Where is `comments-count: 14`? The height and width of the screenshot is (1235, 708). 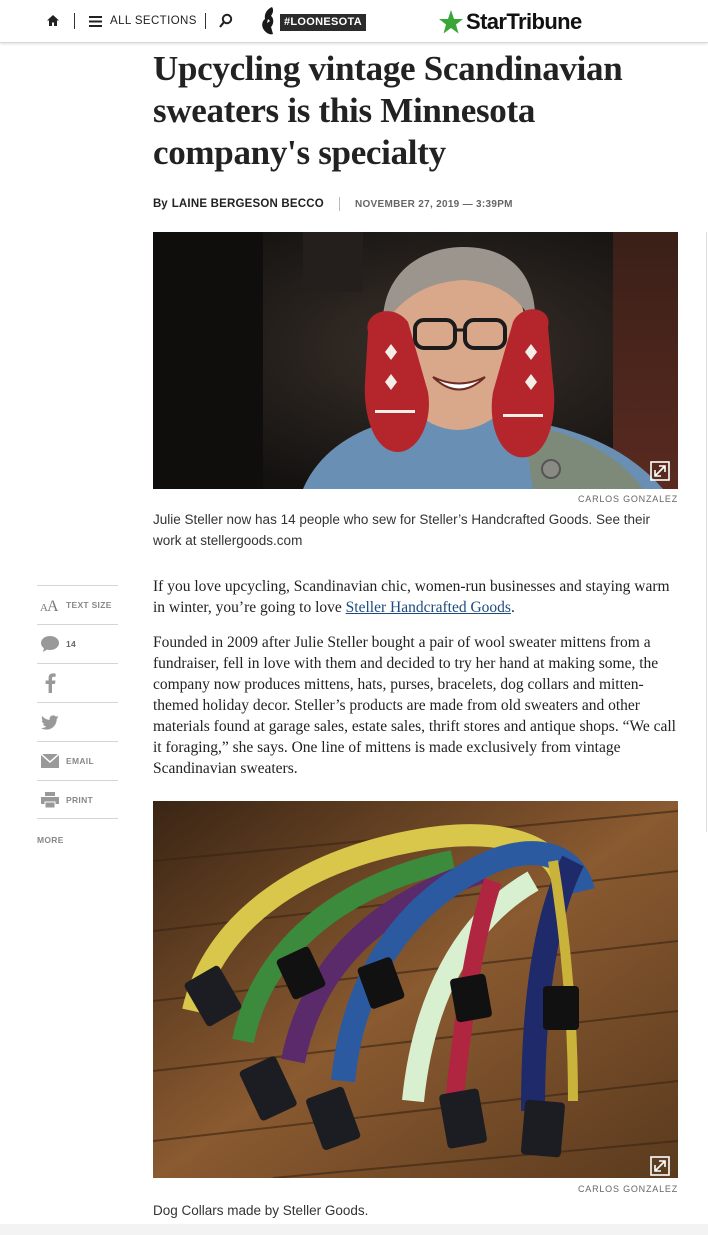 comments-count: 14 is located at coordinates (71, 644).